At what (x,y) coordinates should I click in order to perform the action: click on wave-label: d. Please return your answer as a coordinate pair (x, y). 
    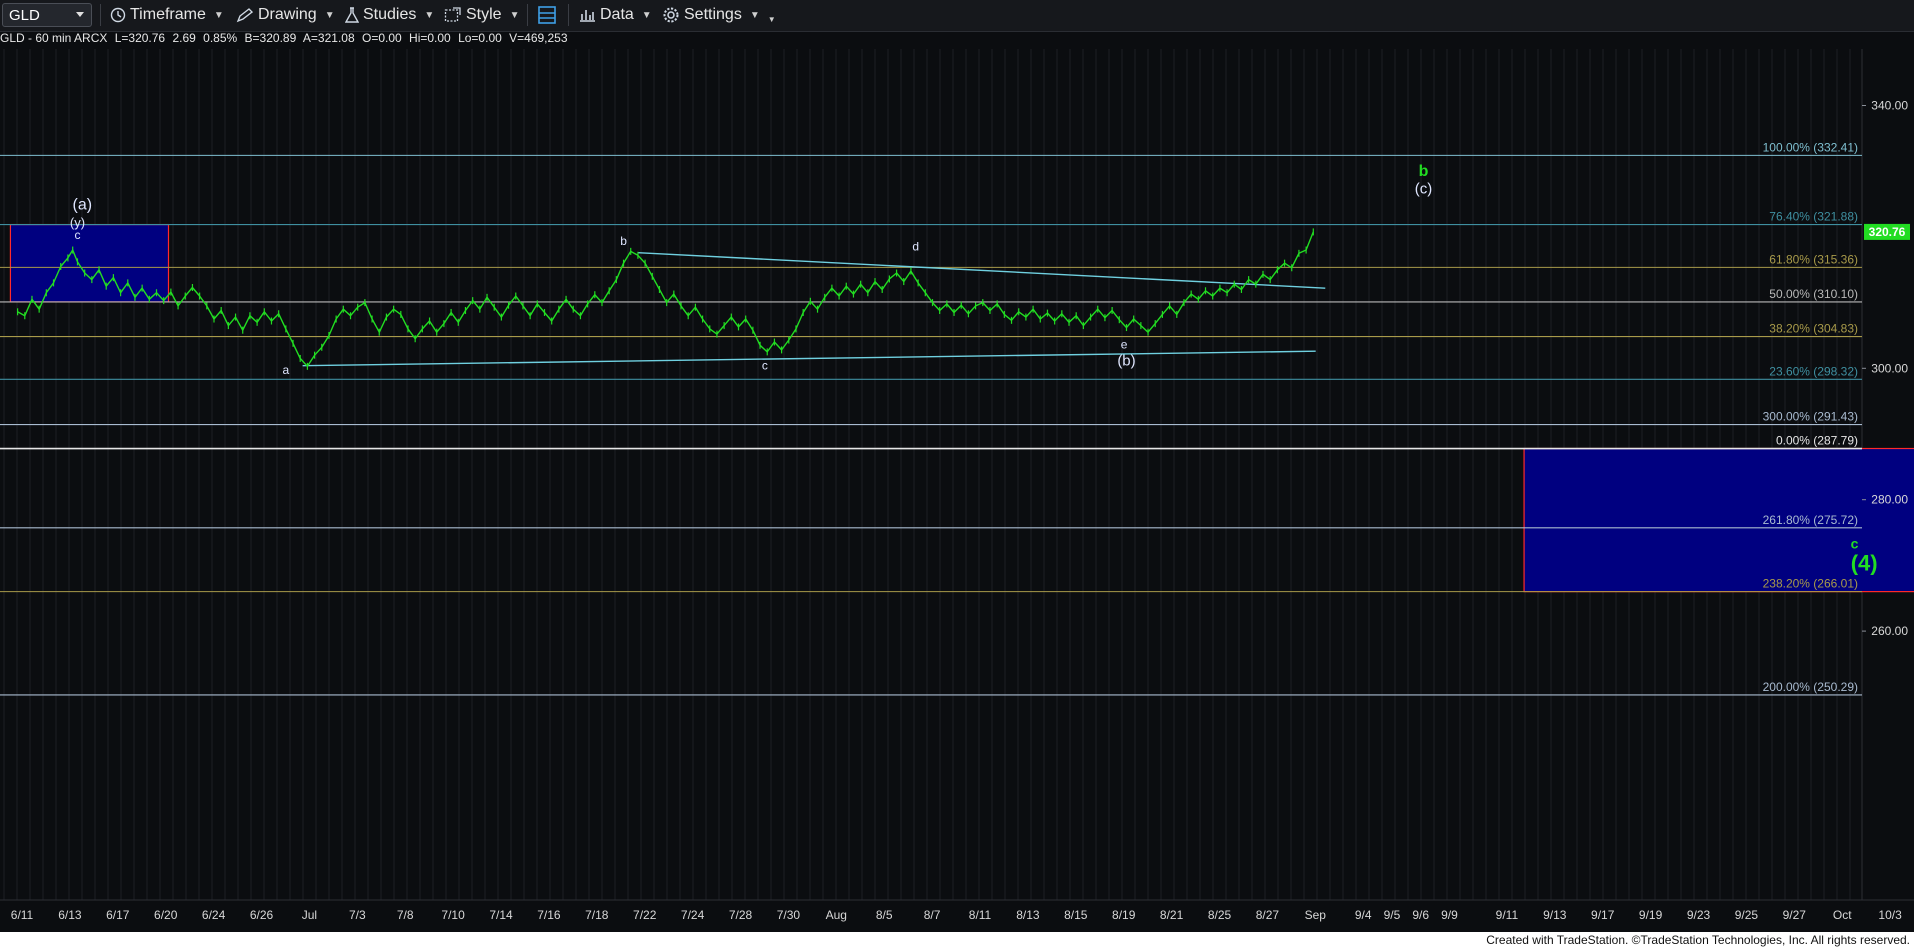
    Looking at the image, I should click on (915, 247).